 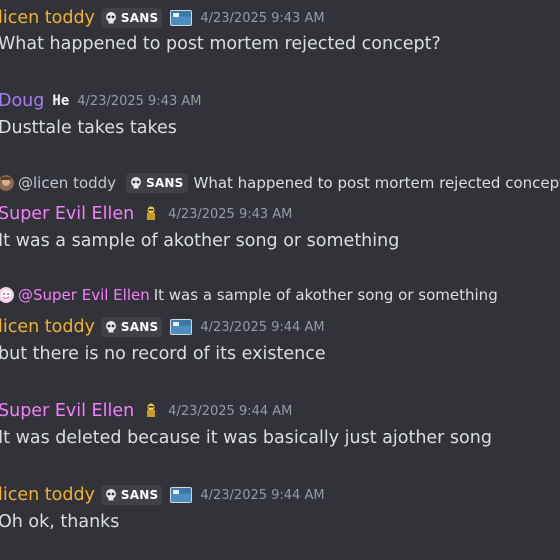 I want to click on reply-mention: @Super Evil Ellen, so click(x=84, y=295).